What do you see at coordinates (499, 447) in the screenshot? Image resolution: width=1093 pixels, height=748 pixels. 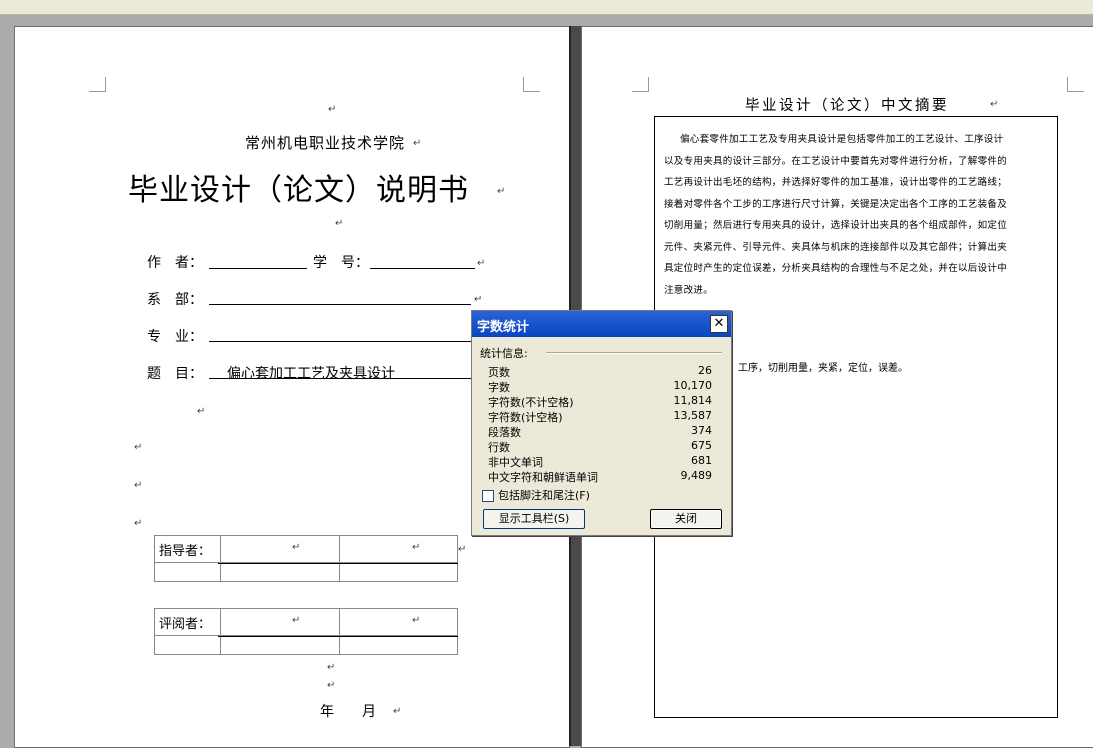 I see `stat-label: 行数` at bounding box center [499, 447].